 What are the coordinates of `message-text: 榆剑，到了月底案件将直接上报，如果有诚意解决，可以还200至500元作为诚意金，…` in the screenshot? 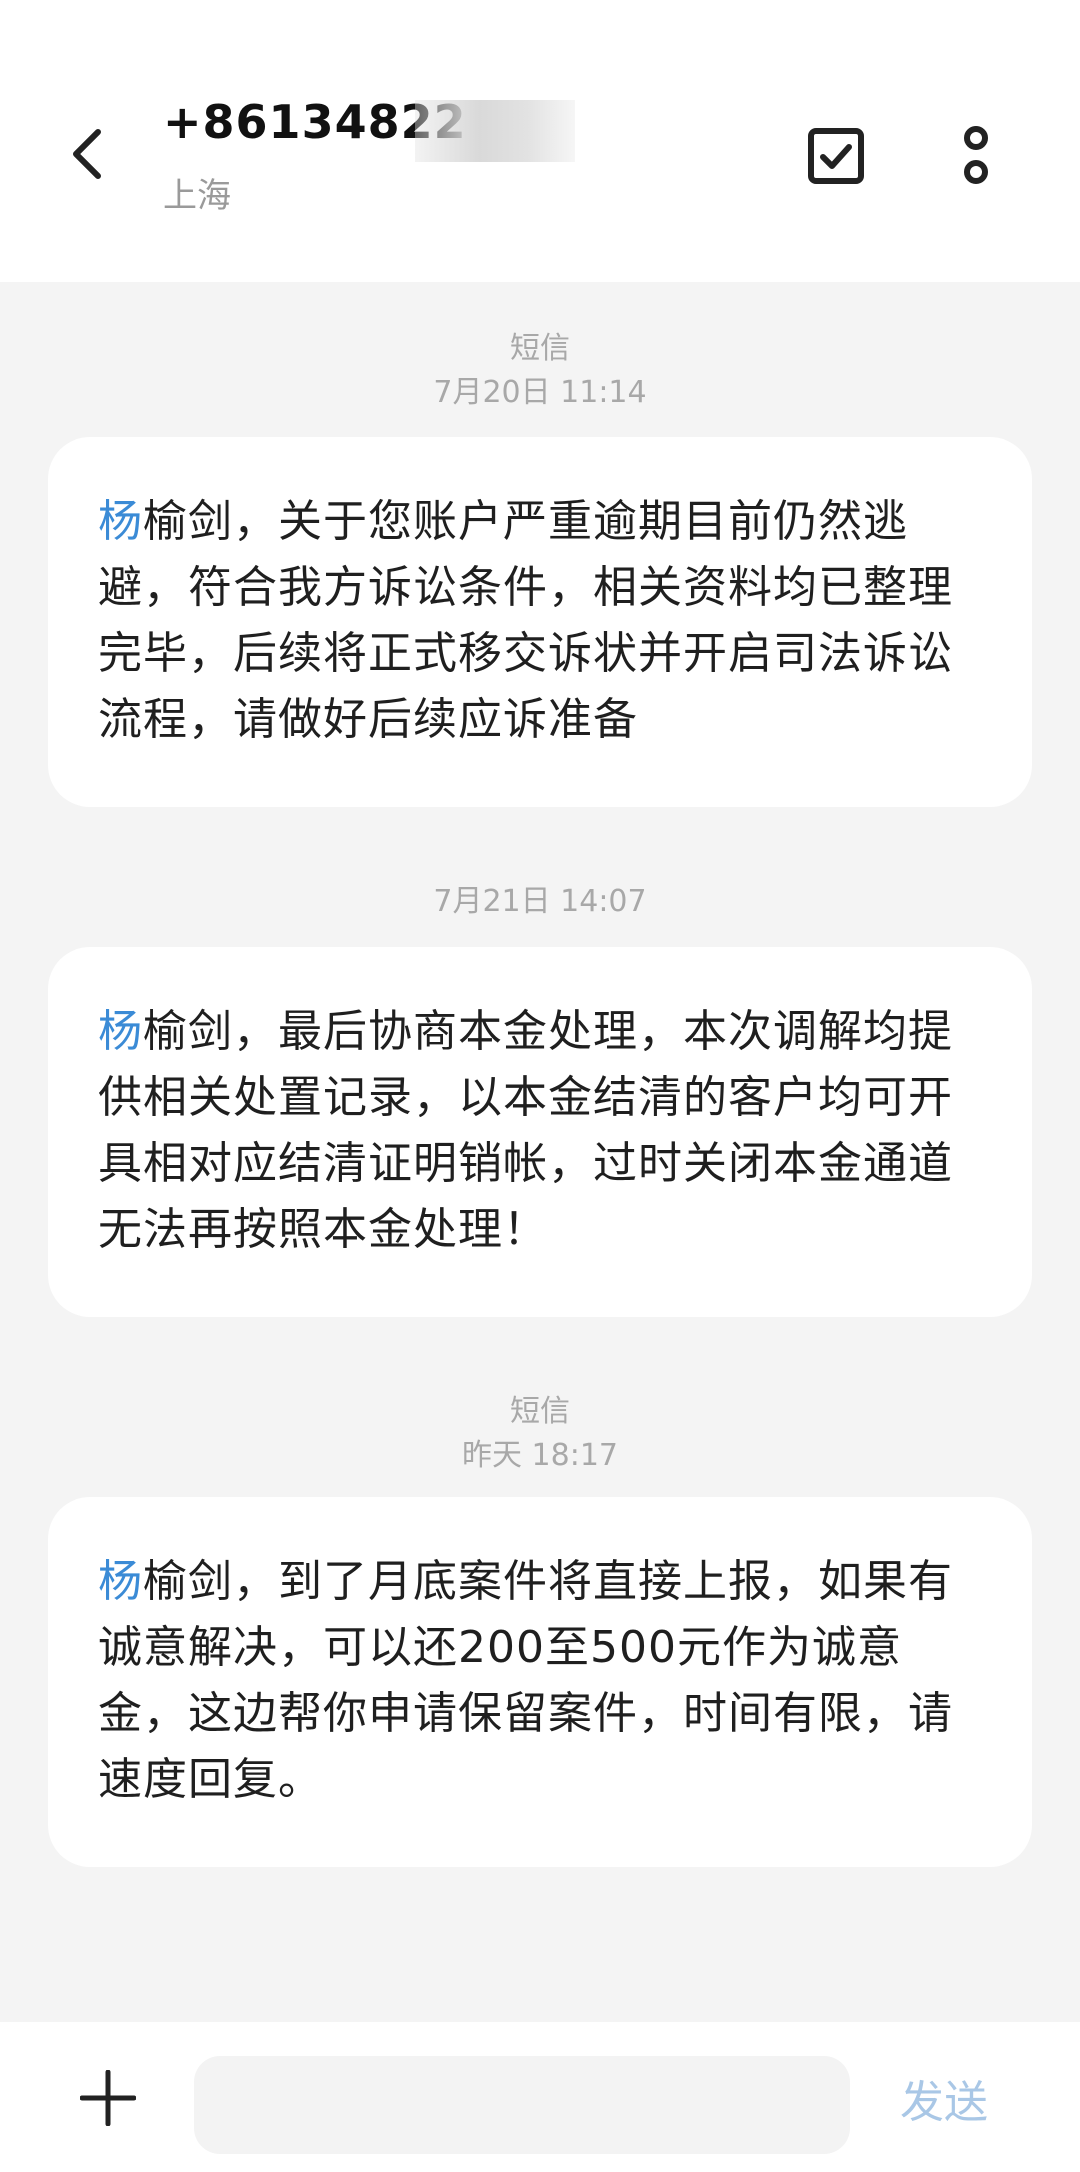 It's located at (525, 1680).